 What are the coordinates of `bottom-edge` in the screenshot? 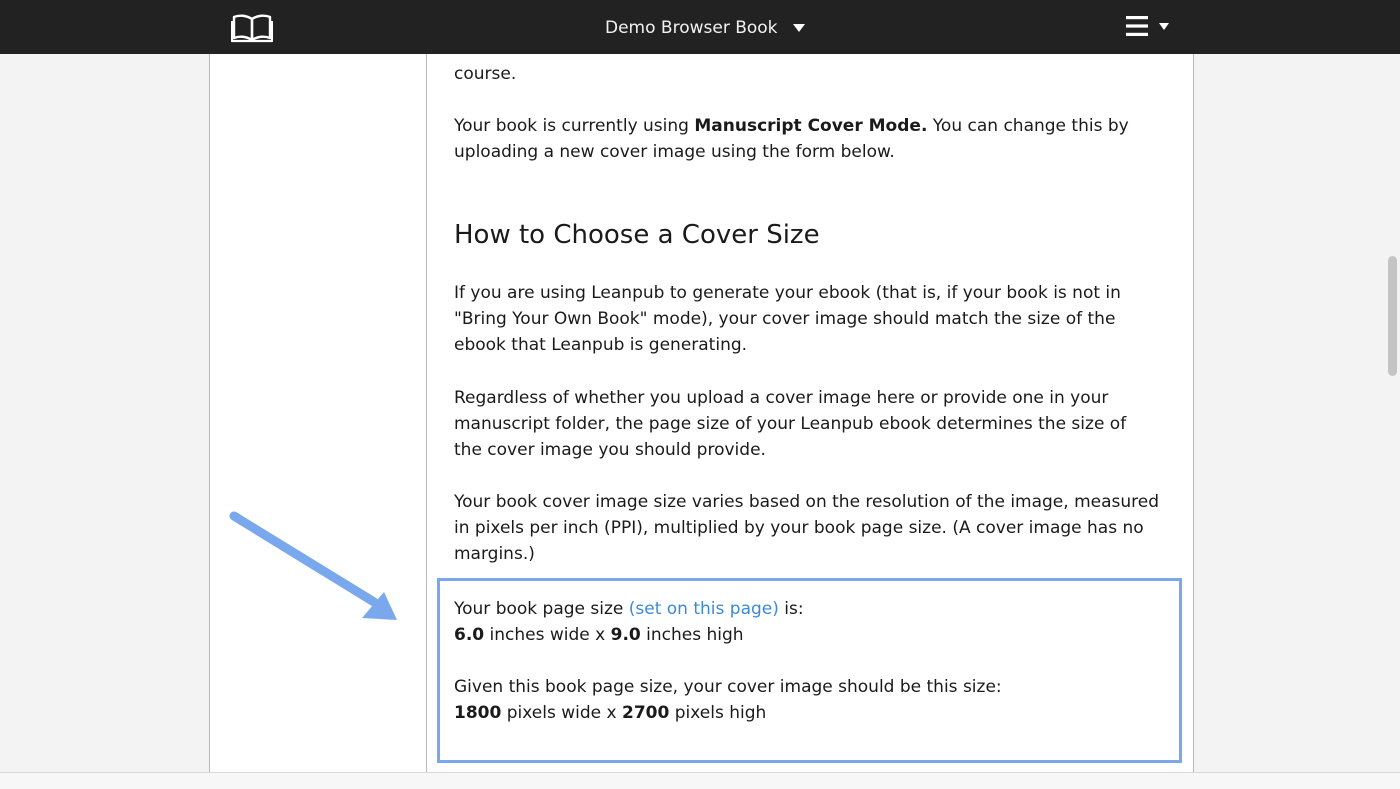 It's located at (700, 780).